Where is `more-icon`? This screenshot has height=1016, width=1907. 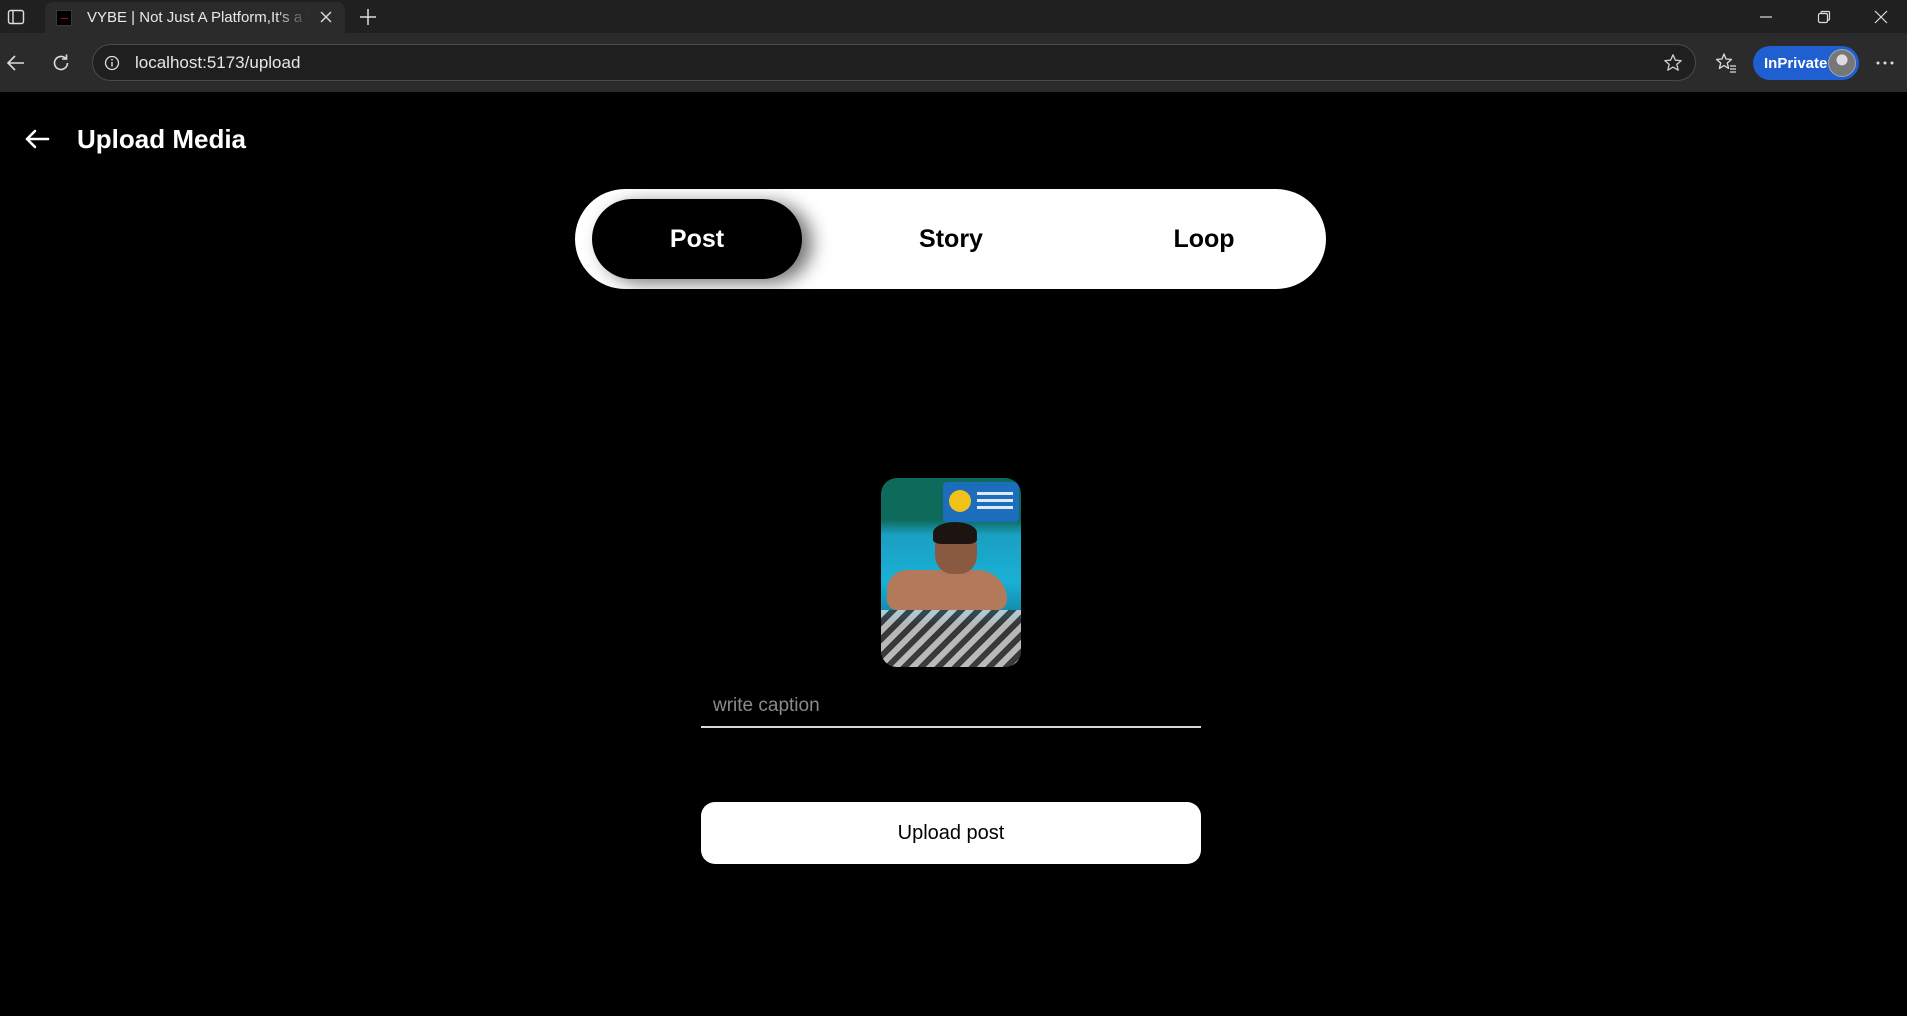
more-icon is located at coordinates (1885, 63).